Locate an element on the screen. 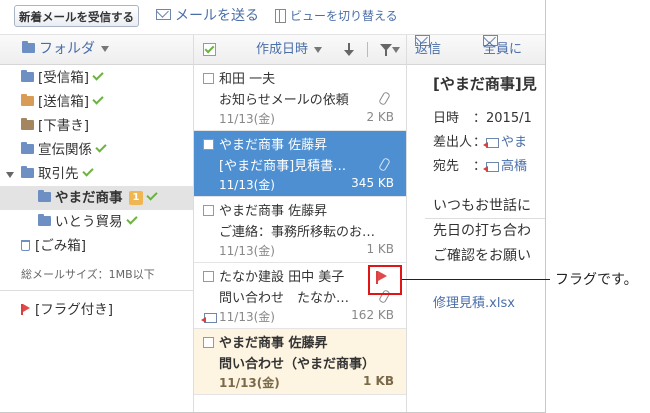 The image size is (650, 413). folder-sent: [送信箱] is located at coordinates (62, 102).